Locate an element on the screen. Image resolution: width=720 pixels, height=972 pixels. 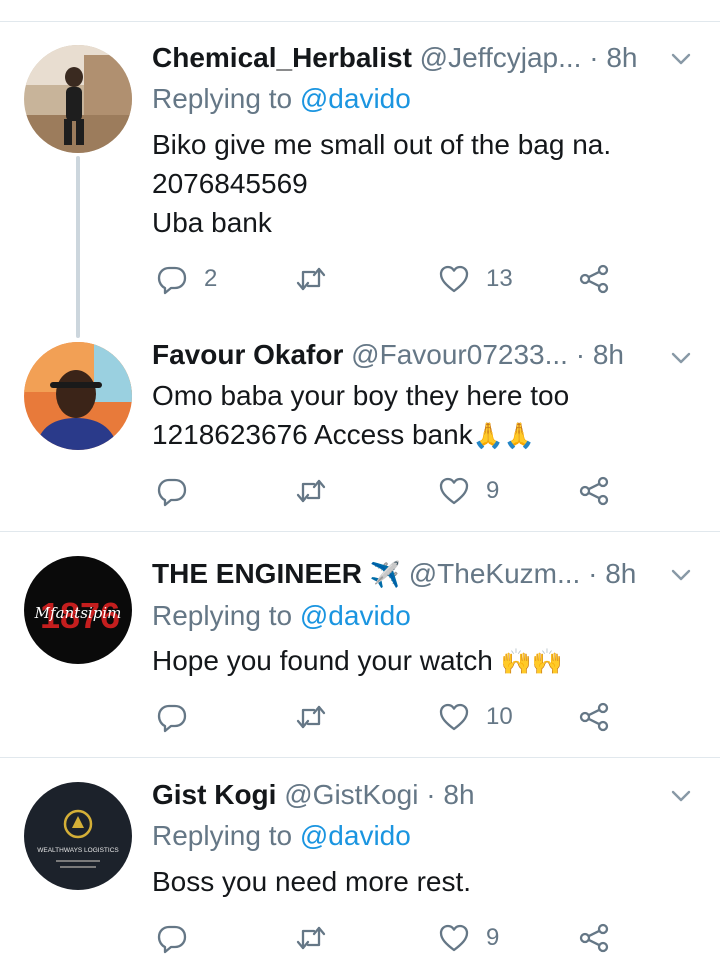
tweet-text: Boss you need more rest. is located at coordinates (426, 881).